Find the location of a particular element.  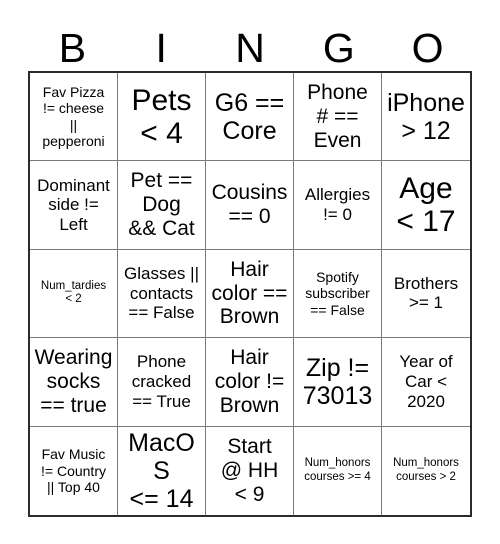

bingo-cell-text: Fav Music != Country || Top 40 is located at coordinates (73, 471).